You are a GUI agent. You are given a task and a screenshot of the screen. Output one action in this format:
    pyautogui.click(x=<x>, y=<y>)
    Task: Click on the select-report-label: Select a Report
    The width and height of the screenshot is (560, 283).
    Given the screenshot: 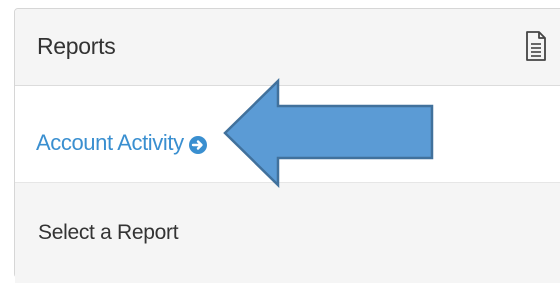 What is the action you would take?
    pyautogui.click(x=108, y=232)
    